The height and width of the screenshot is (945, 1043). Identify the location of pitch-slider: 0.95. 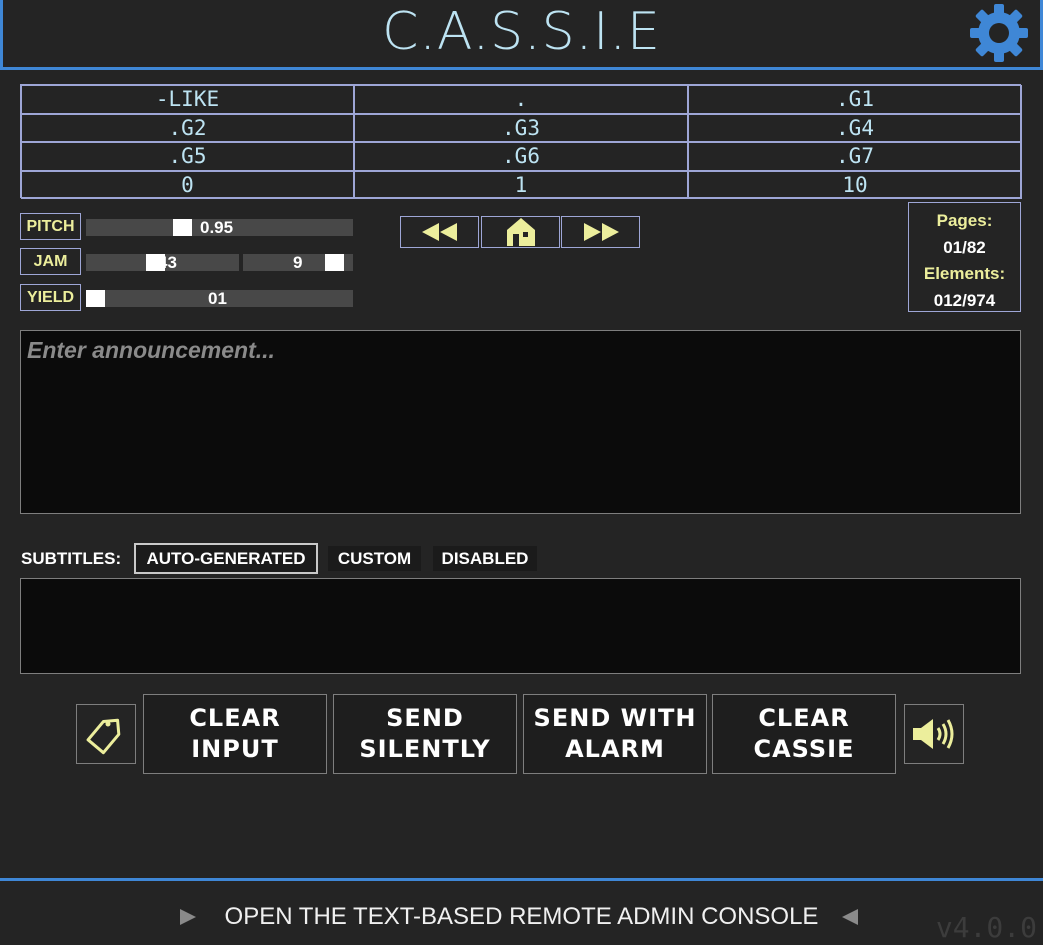
(219, 227).